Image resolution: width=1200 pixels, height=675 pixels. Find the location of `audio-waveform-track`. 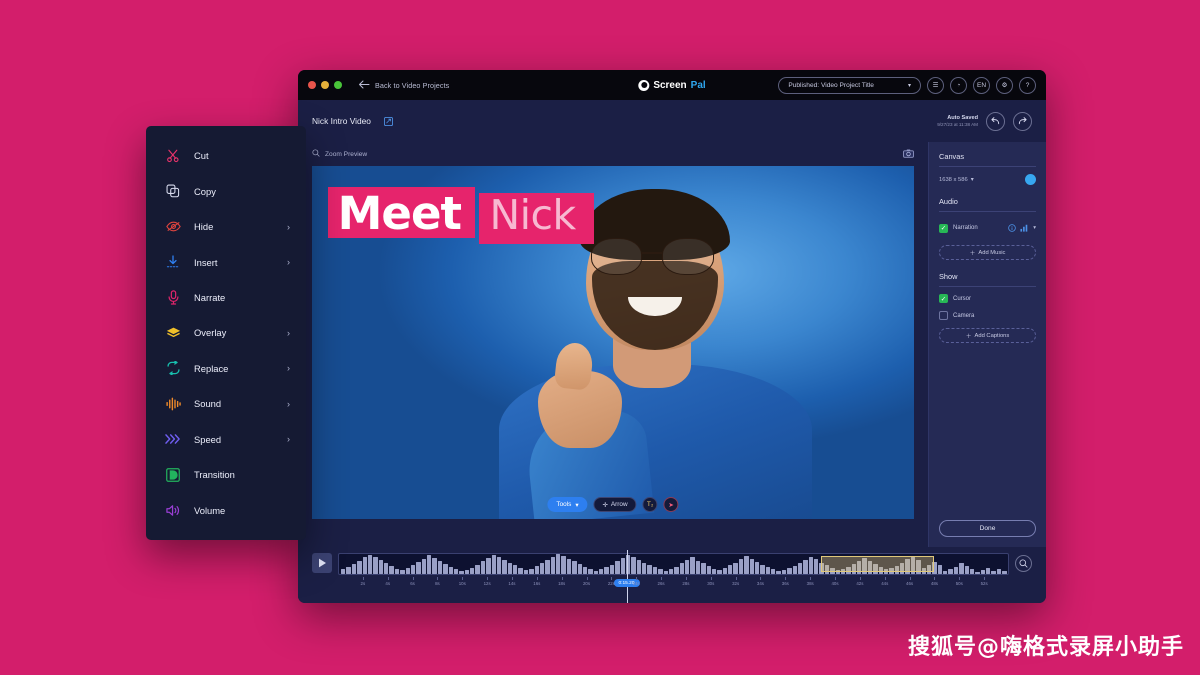

audio-waveform-track is located at coordinates (673, 564).